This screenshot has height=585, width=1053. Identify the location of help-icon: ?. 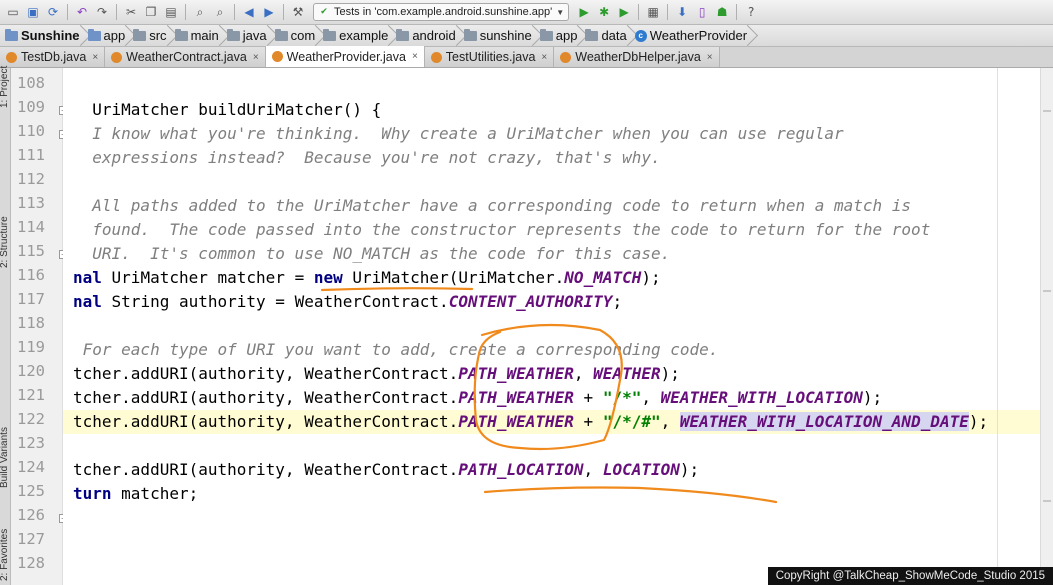
(751, 12).